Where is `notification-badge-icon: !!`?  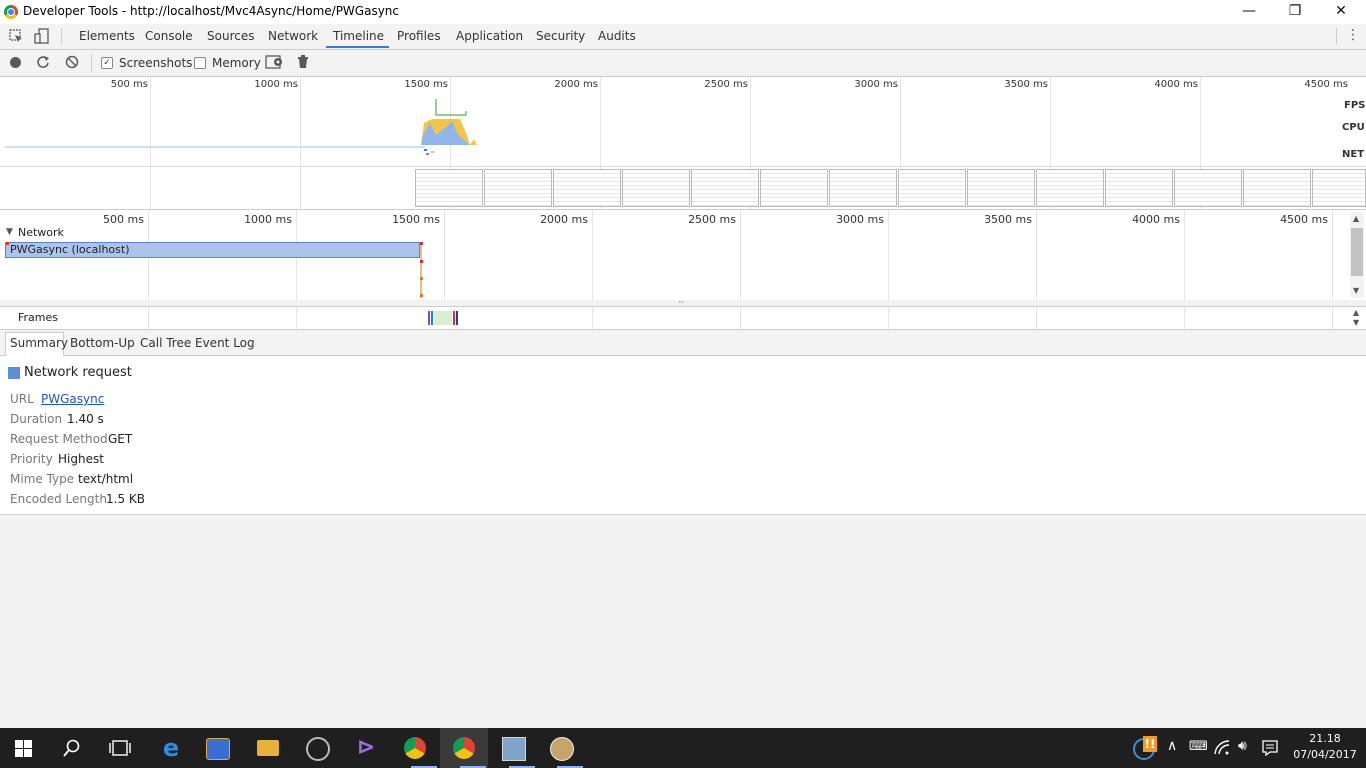
notification-badge-icon: !! is located at coordinates (1150, 744).